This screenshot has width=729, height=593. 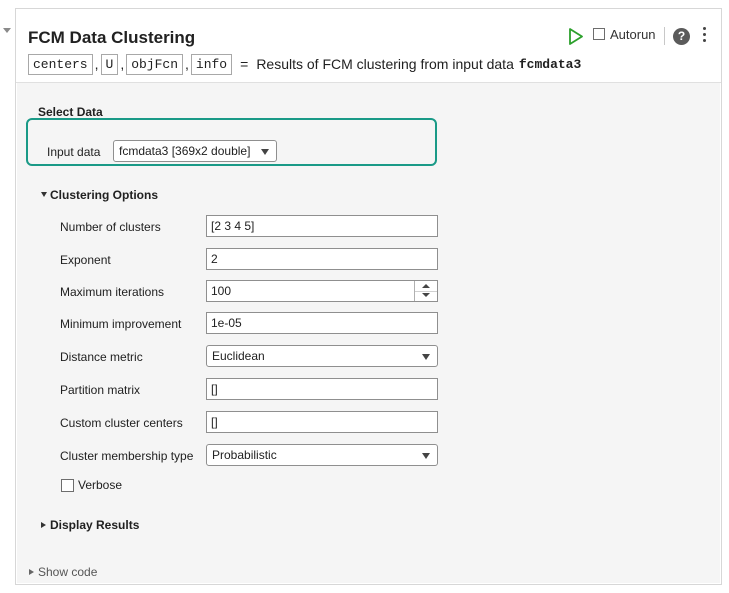 What do you see at coordinates (244, 64) in the screenshot?
I see `equals-sign: =` at bounding box center [244, 64].